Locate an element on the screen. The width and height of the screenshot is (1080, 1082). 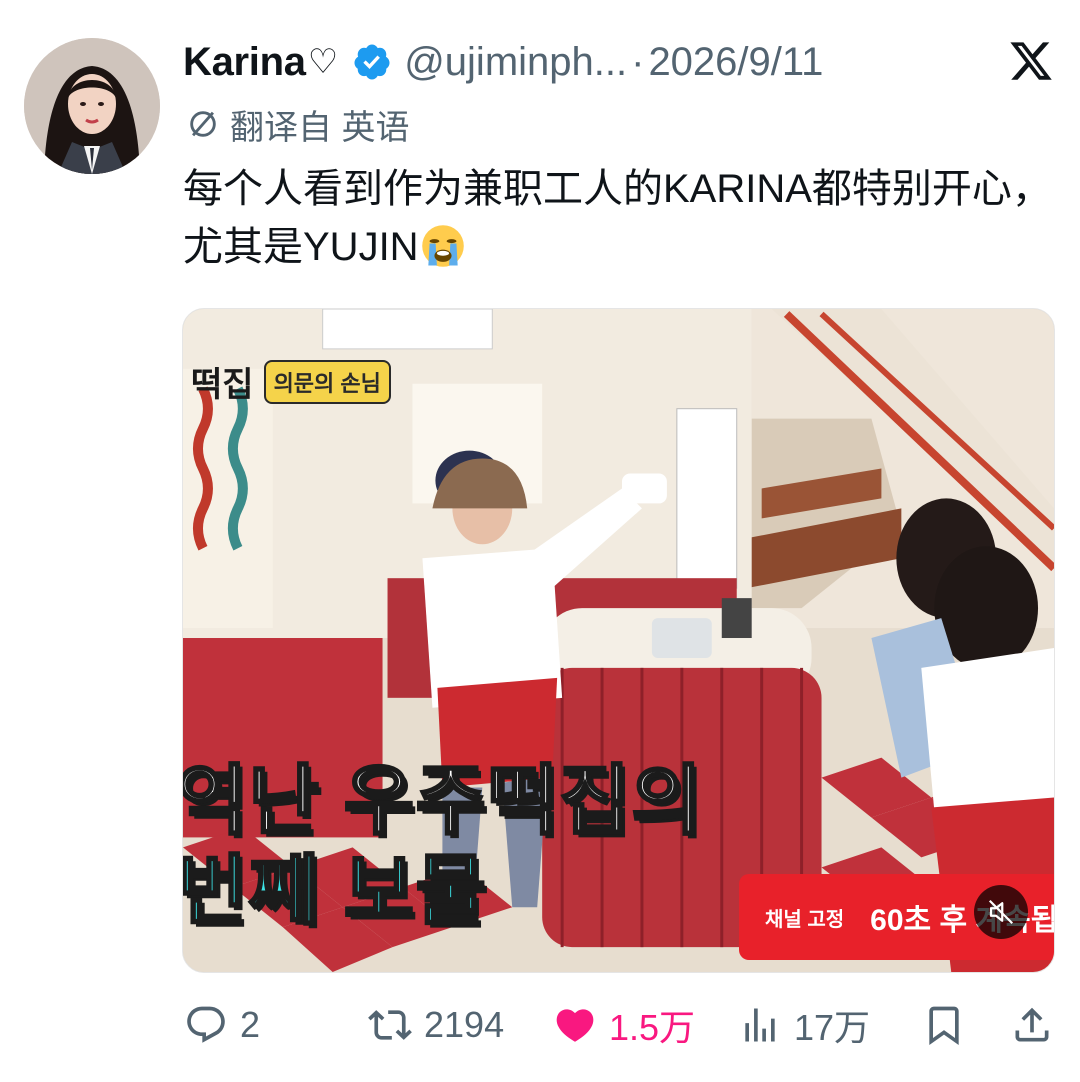
heart-filled-icon is located at coordinates (575, 1025).